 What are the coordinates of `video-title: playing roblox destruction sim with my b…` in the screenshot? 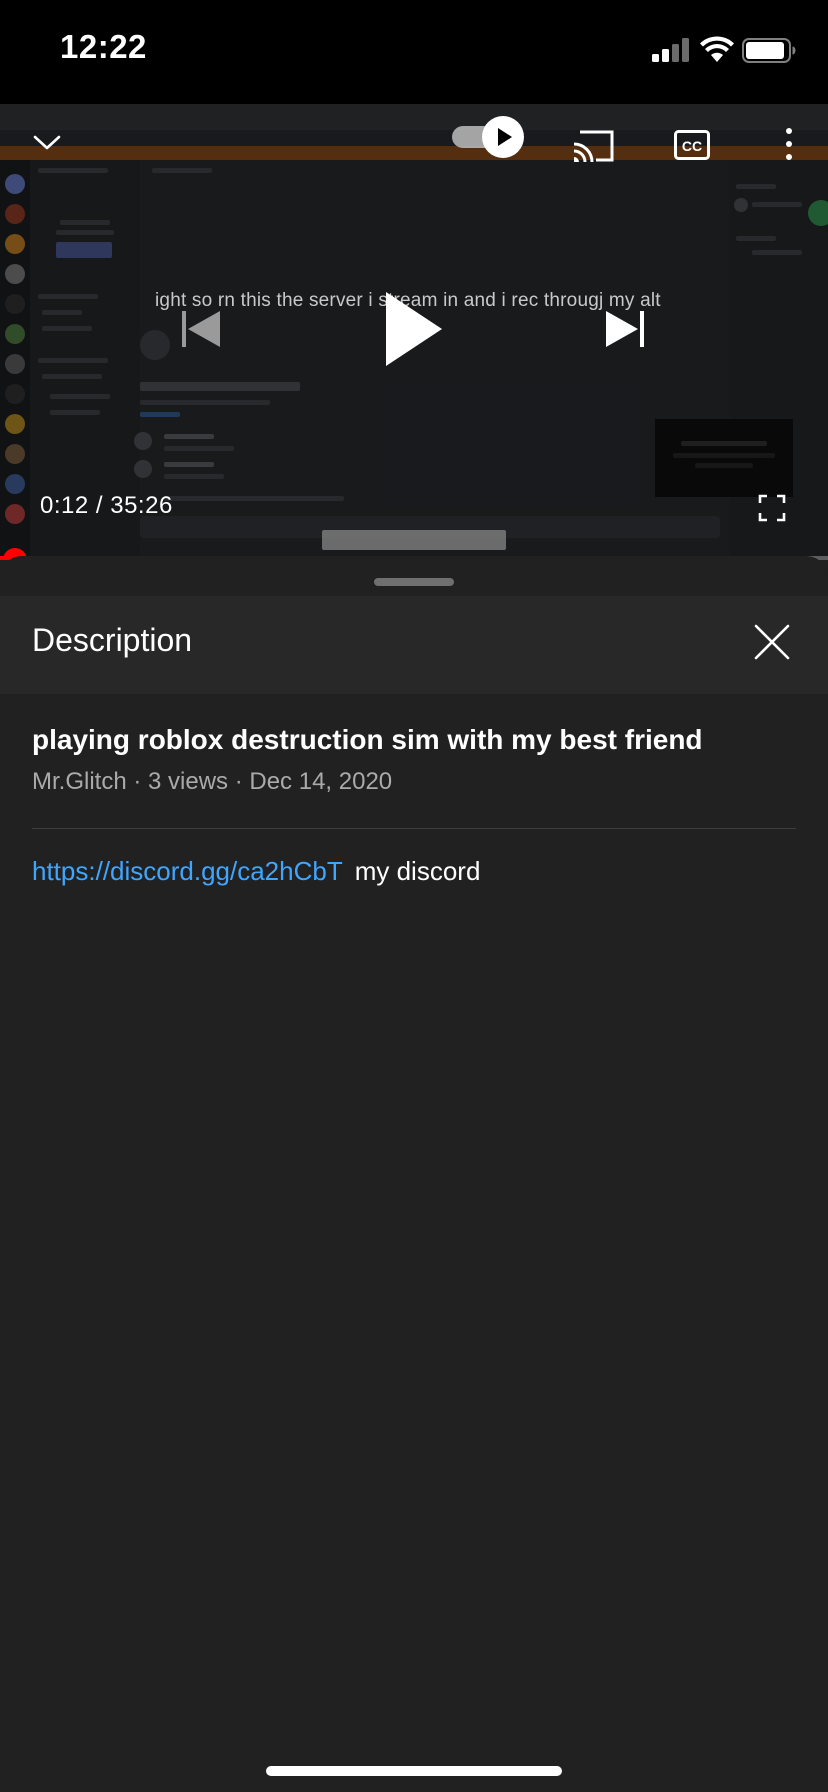 It's located at (367, 739).